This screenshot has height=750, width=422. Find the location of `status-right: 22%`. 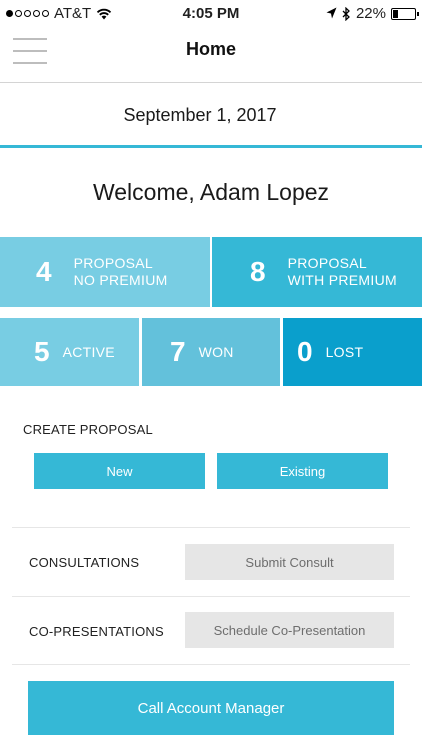

status-right: 22% is located at coordinates (372, 13).